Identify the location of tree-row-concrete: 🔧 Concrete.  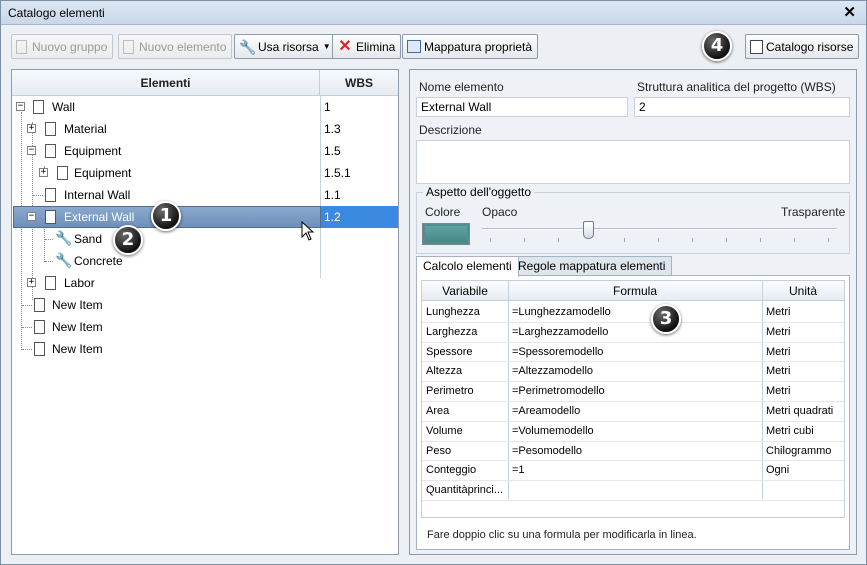
(205, 261).